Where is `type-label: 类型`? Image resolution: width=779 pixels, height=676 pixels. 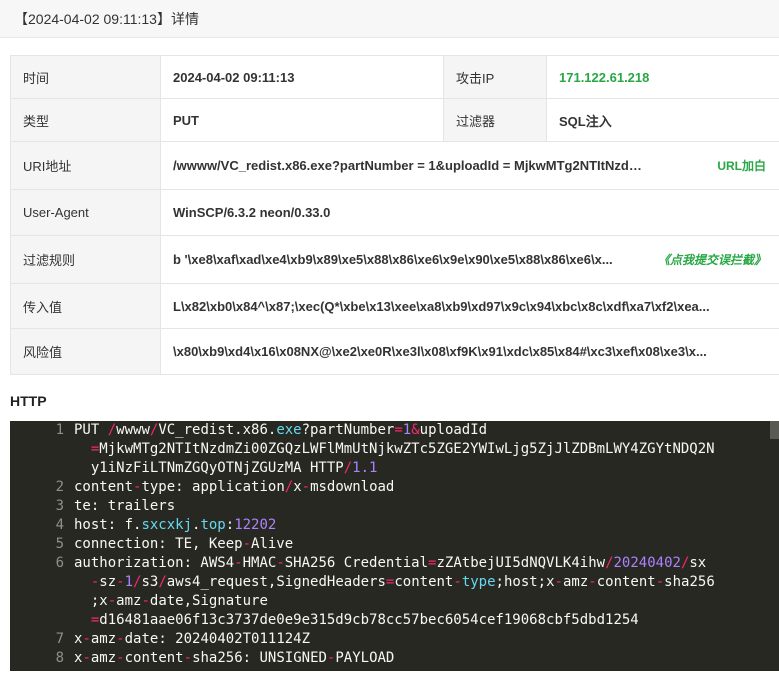
type-label: 类型 is located at coordinates (86, 120).